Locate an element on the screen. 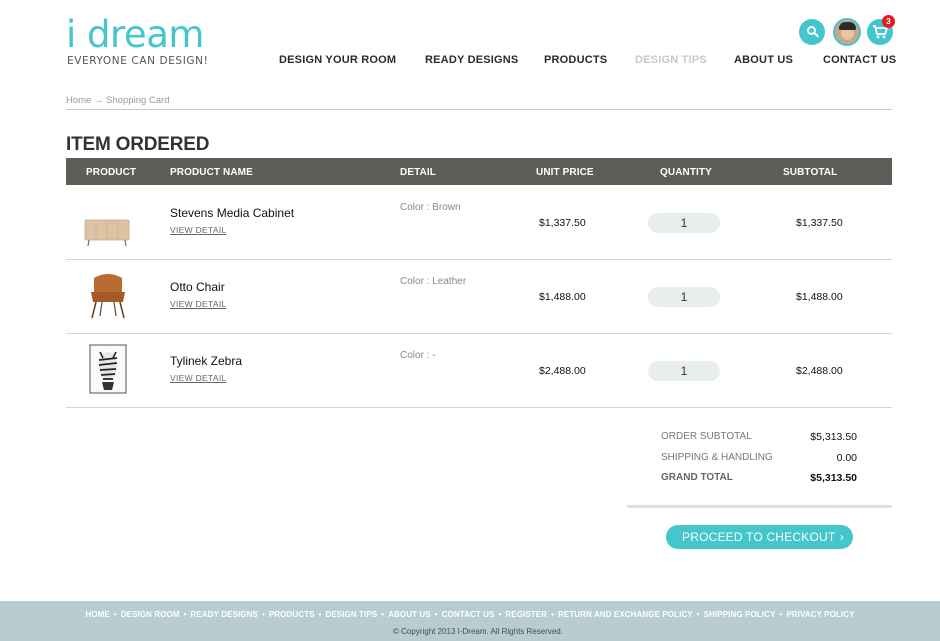 The width and height of the screenshot is (940, 641). order-subtotal-label: ORDER SUBTOTAL is located at coordinates (706, 436).